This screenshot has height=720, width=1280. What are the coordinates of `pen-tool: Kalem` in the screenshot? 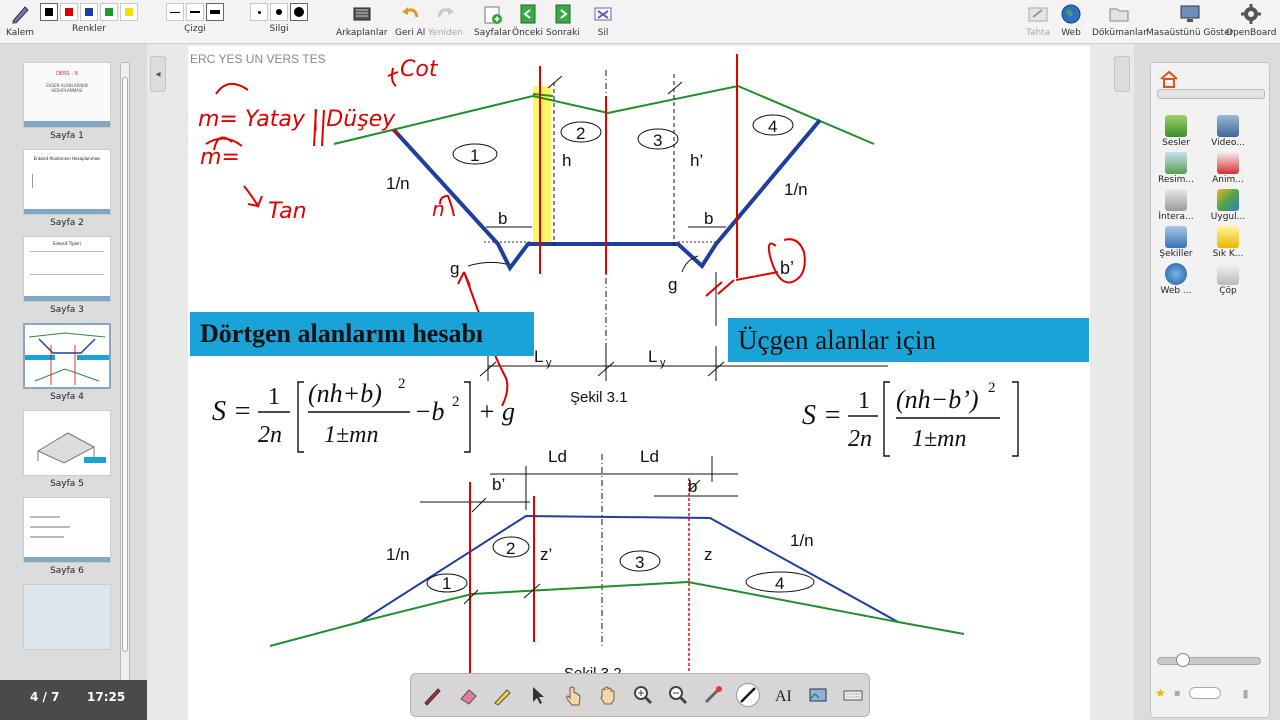 It's located at (20, 20).